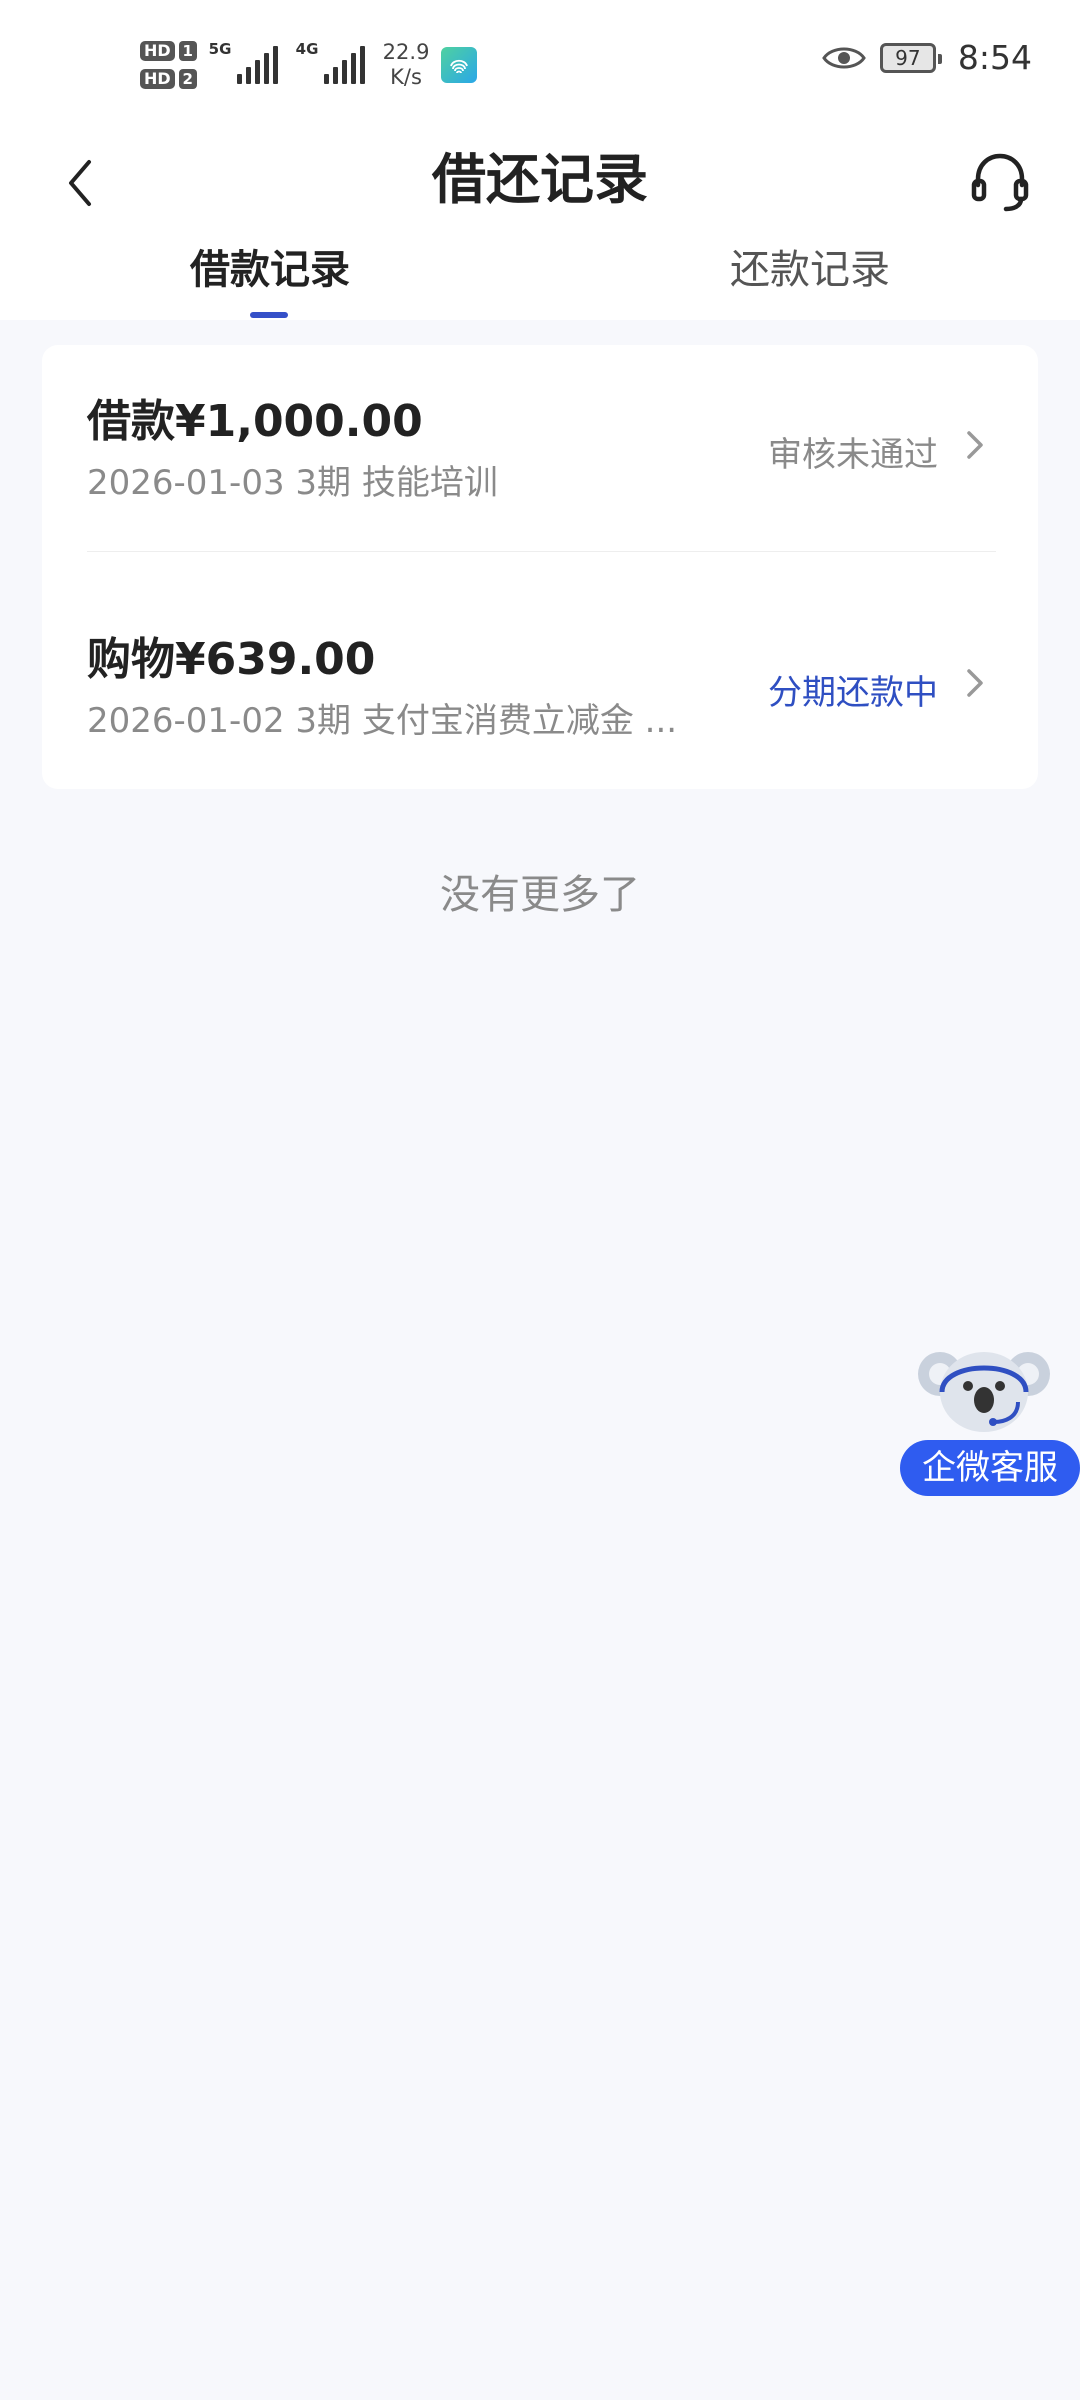 The image size is (1080, 2400). Describe the element at coordinates (243, 62) in the screenshot. I see `sim1-signal-icon: 5G` at that location.